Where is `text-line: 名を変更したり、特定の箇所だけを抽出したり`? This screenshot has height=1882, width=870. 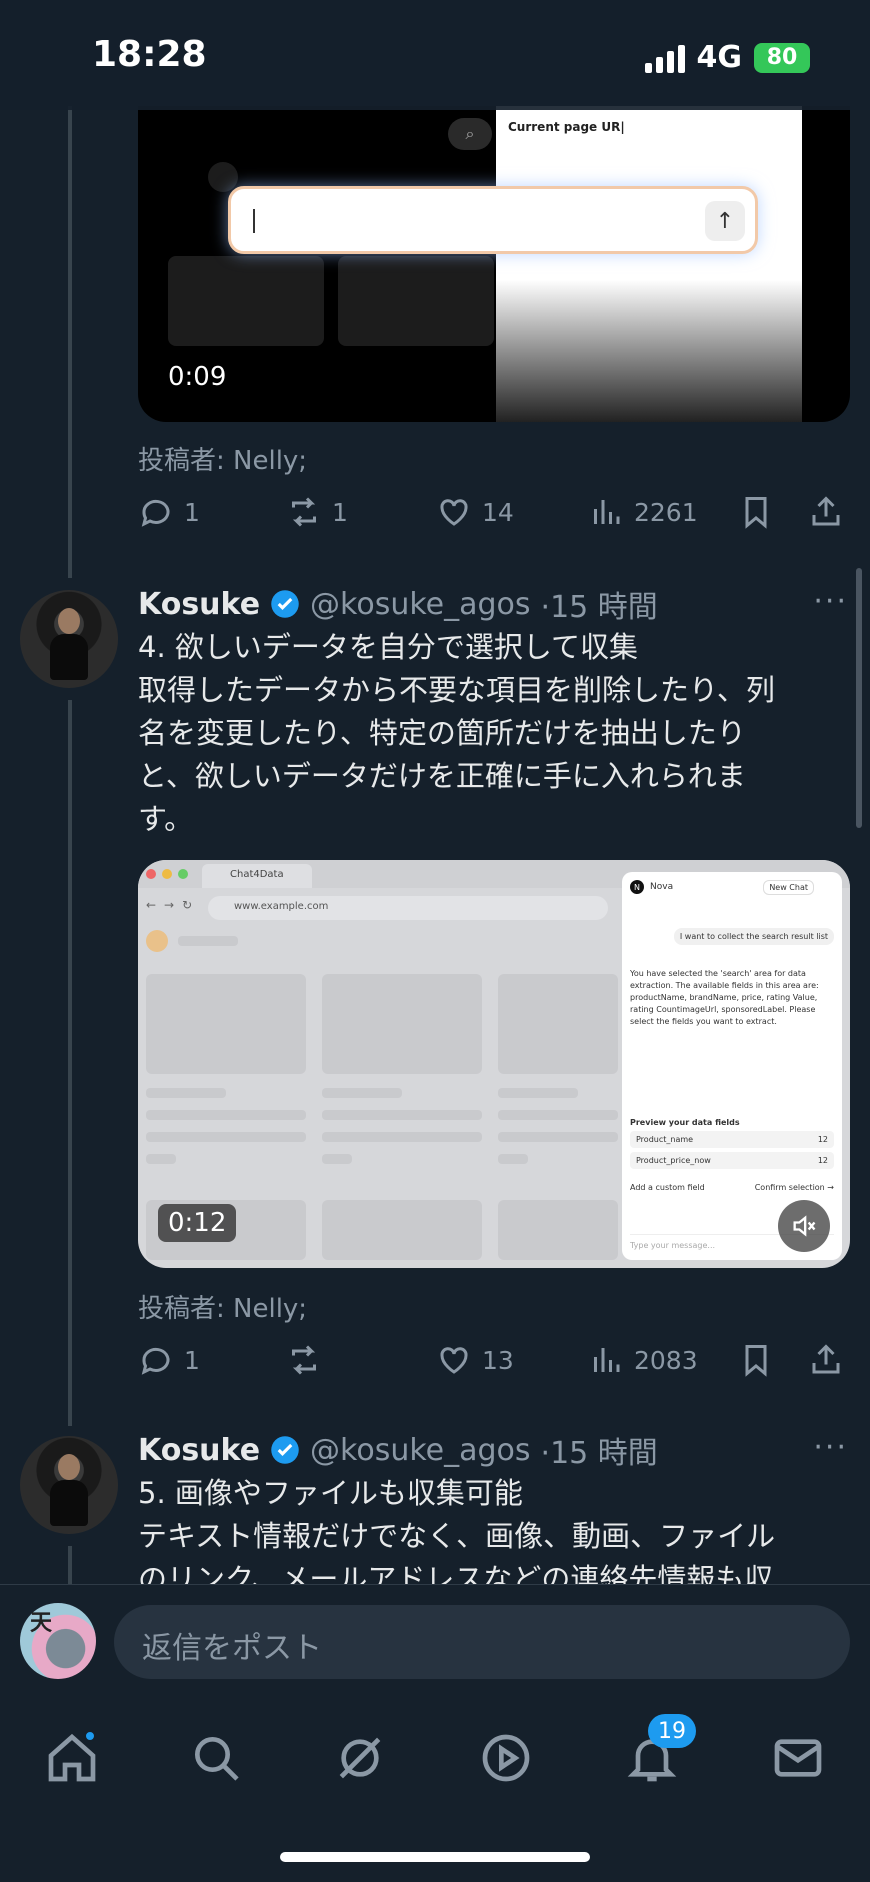
text-line: 名を変更したり、特定の箇所だけを抽出したり is located at coordinates (442, 733).